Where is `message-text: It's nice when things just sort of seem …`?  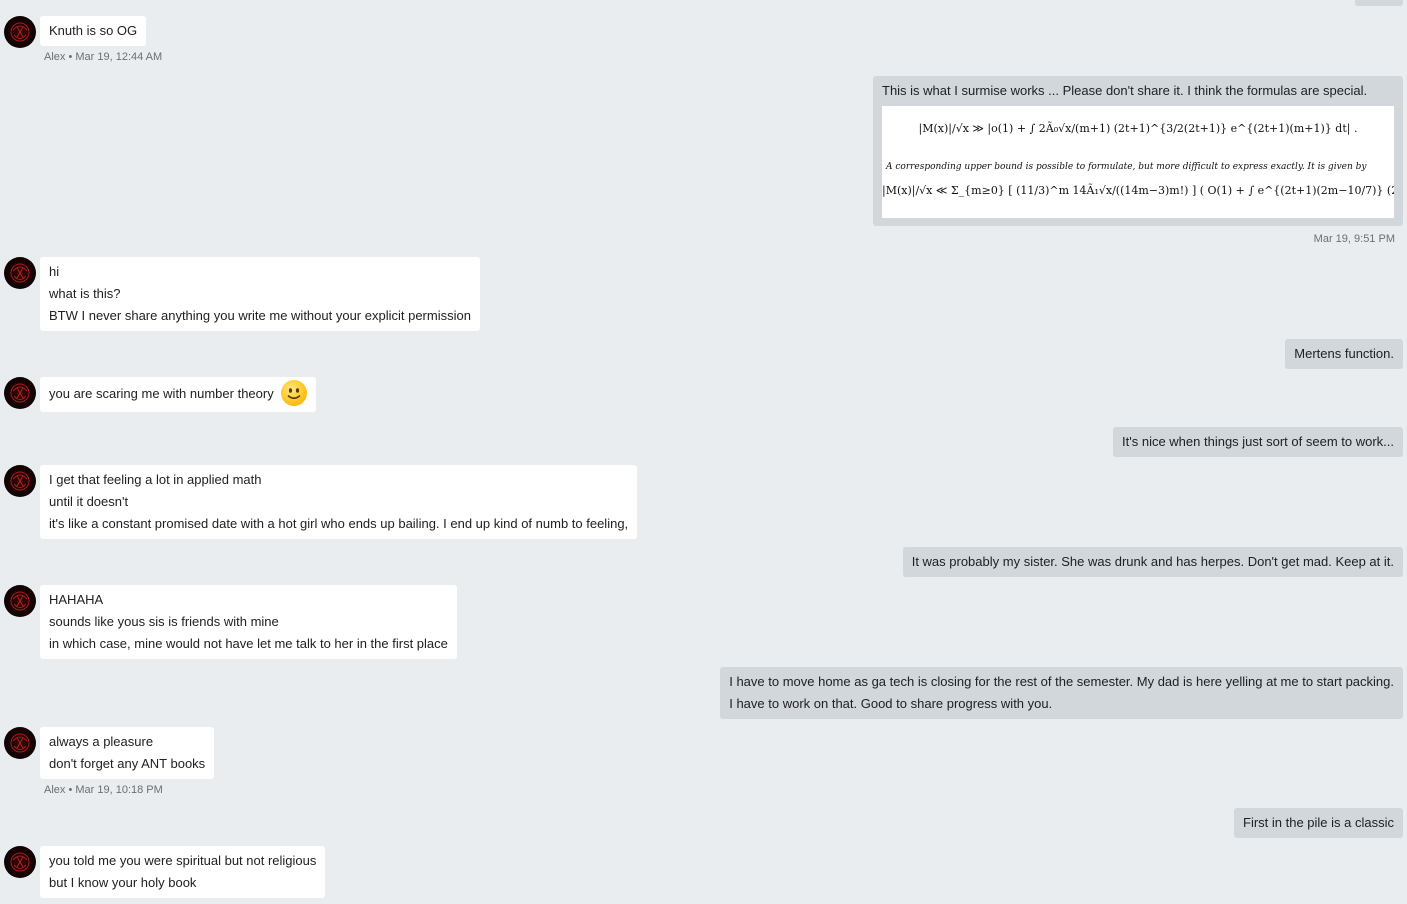
message-text: It's nice when things just sort of seem … is located at coordinates (1258, 441).